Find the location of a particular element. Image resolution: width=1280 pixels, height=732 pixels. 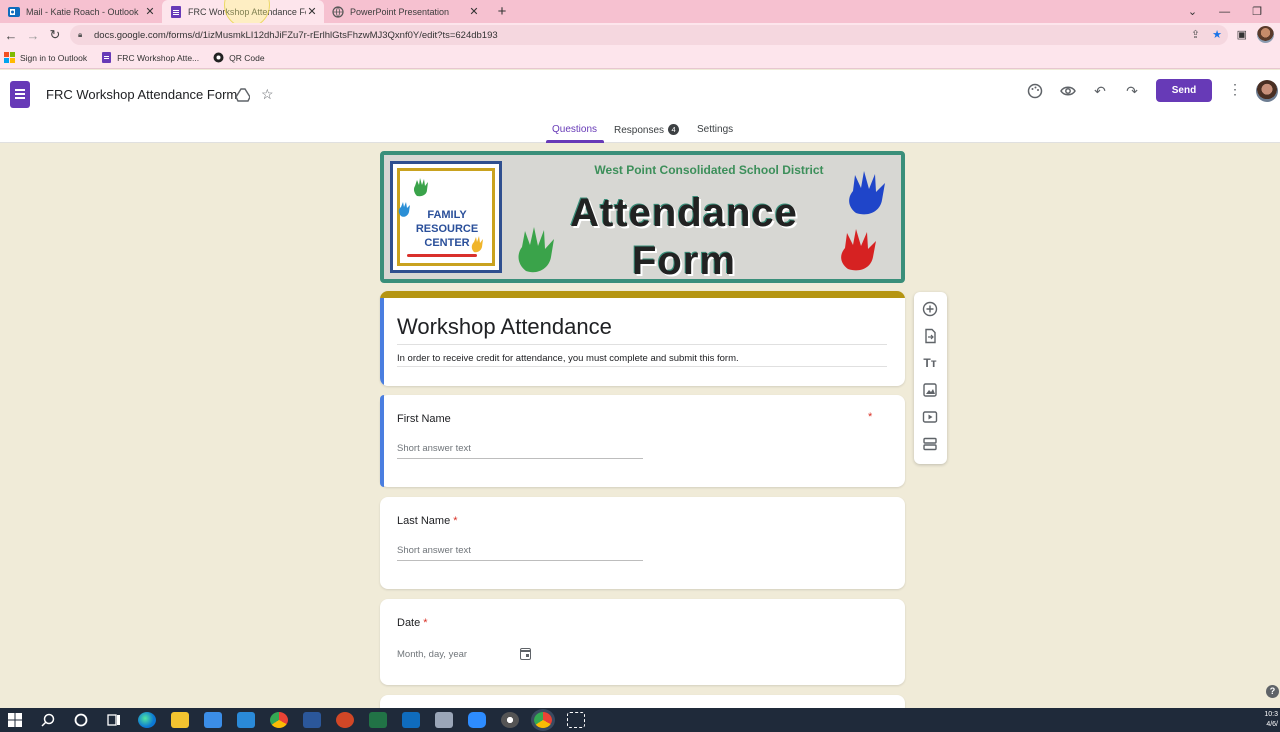

question-card-first-name: First Name * Short answer text is located at coordinates (642, 441).